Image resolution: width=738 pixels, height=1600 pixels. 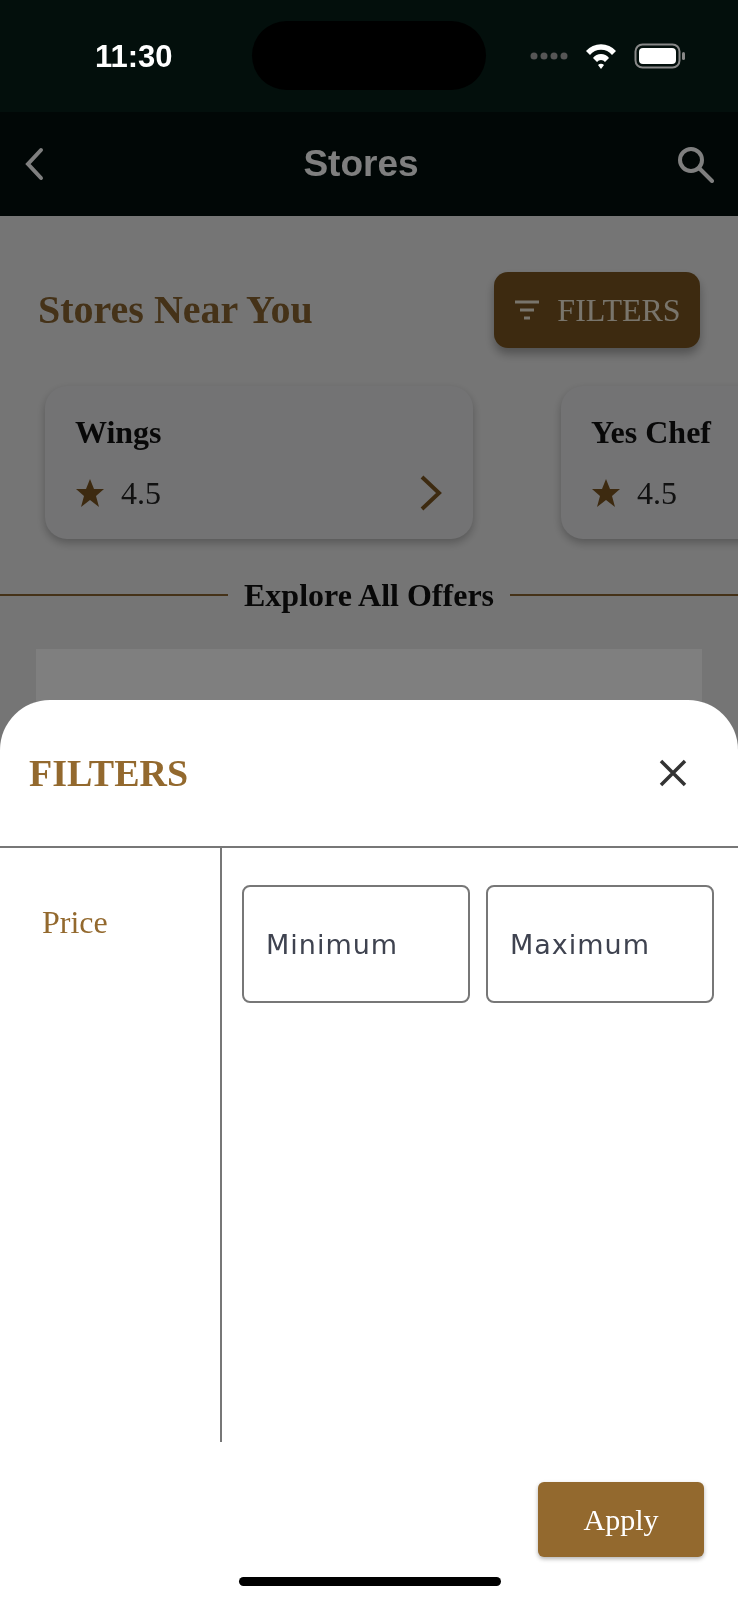 What do you see at coordinates (356, 944) in the screenshot?
I see `price-field: Minimum` at bounding box center [356, 944].